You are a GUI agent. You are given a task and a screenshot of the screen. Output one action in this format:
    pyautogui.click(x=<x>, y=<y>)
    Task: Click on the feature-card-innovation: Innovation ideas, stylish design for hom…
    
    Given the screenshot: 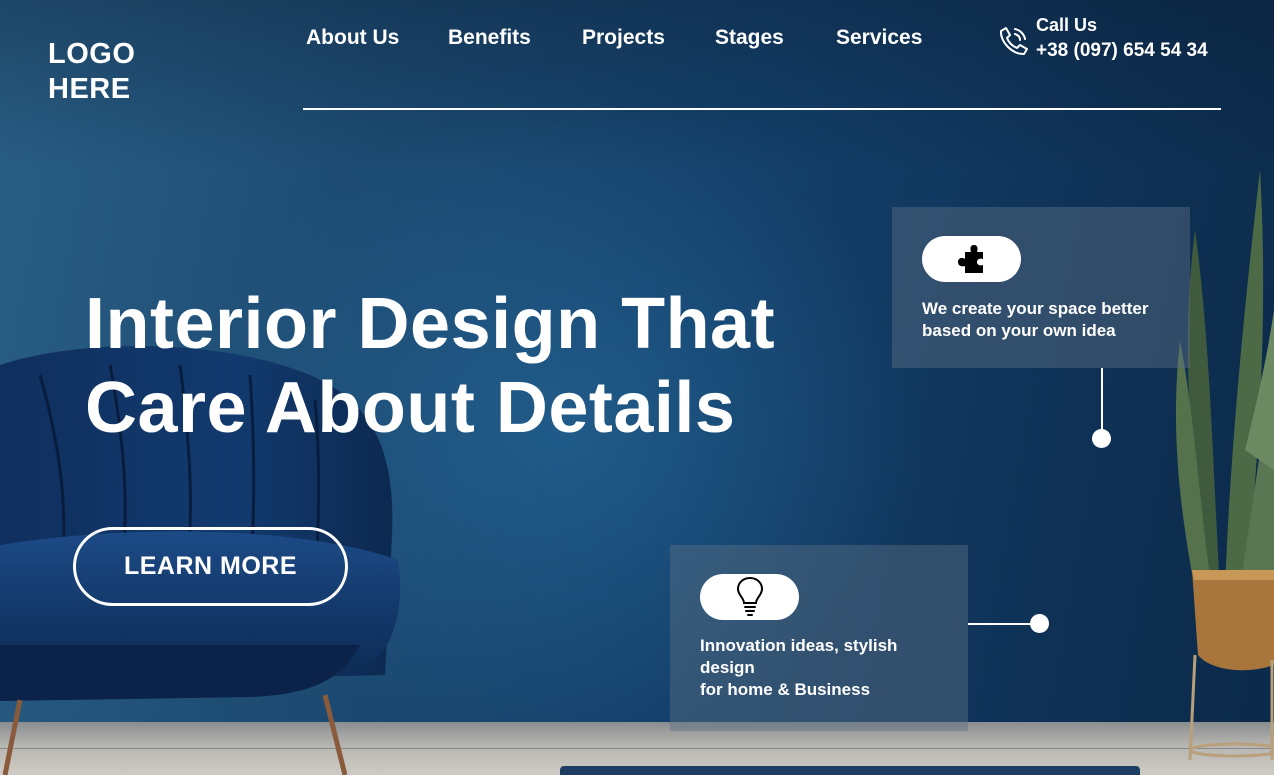 What is the action you would take?
    pyautogui.click(x=819, y=638)
    